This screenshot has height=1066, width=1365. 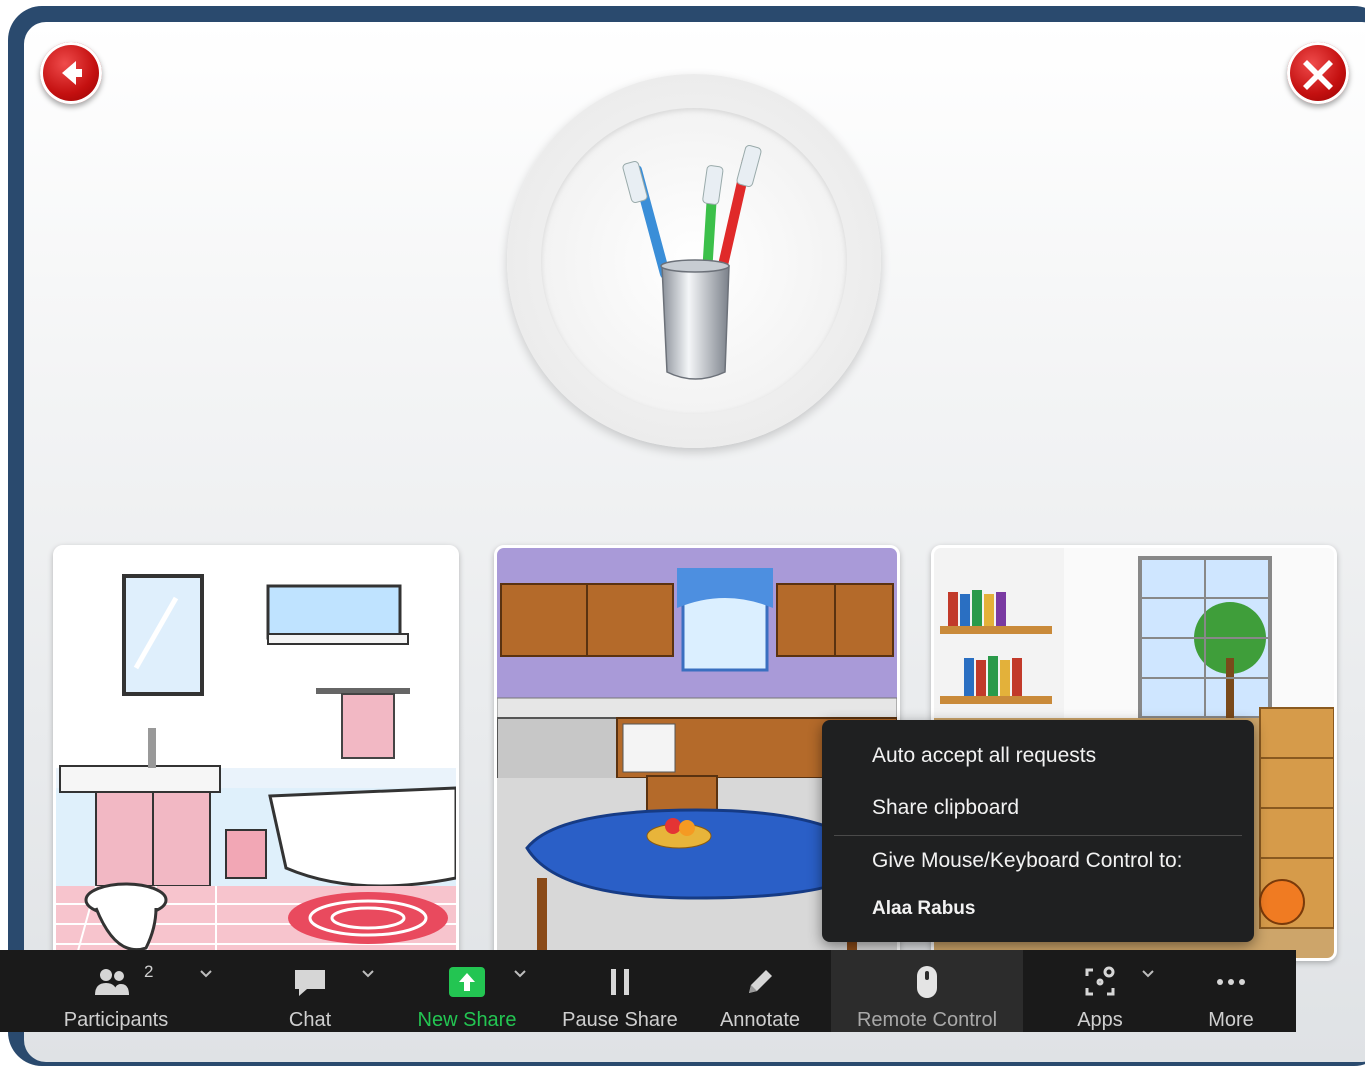 I want to click on back-button, so click(x=71, y=73).